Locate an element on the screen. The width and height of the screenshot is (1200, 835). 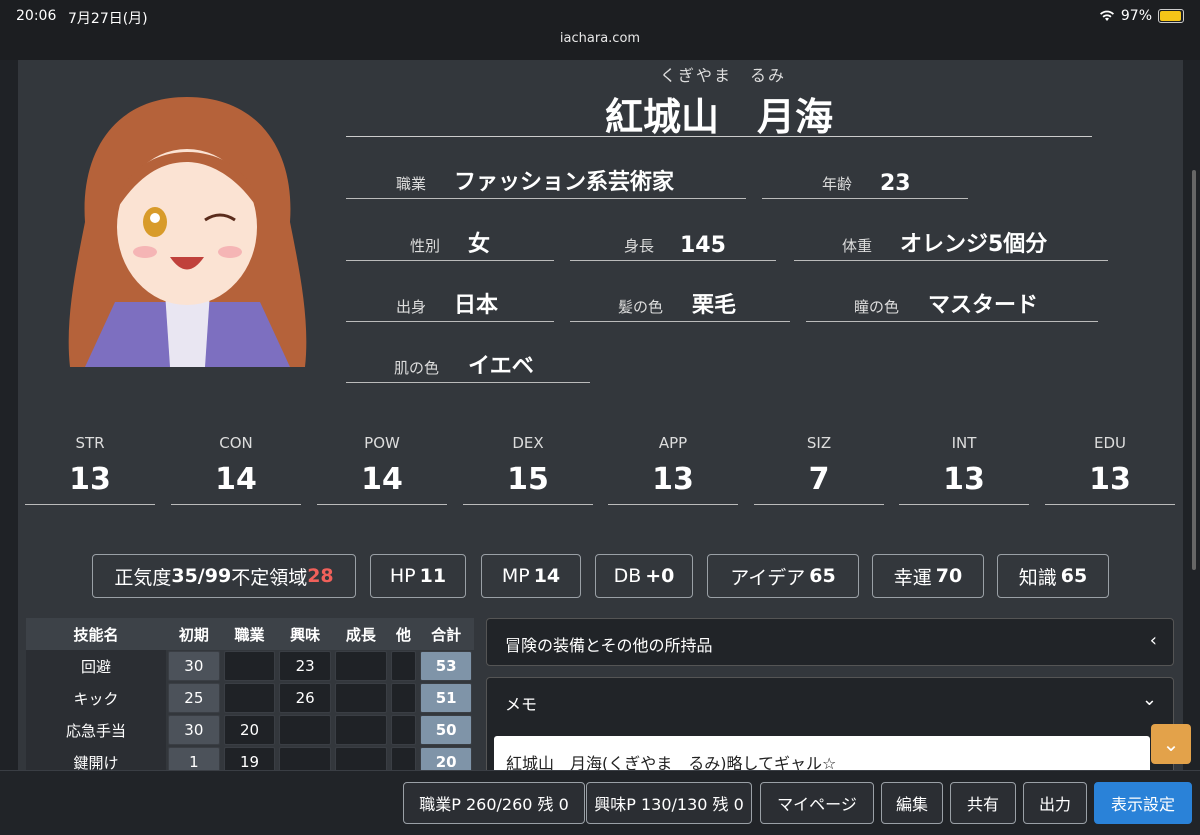
field-value: ファッション系芸術家 is located at coordinates (564, 182).